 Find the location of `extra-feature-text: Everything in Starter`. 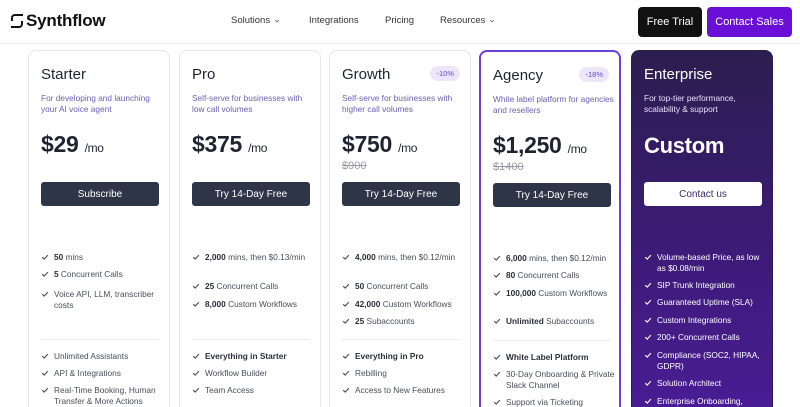

extra-feature-text: Everything in Starter is located at coordinates (246, 356).